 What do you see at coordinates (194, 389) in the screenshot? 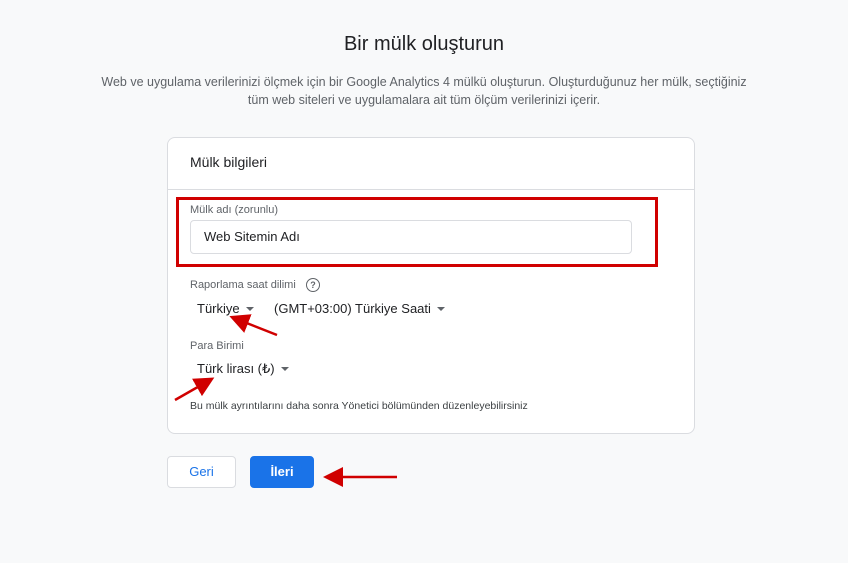
I see `arrow-to-currency` at bounding box center [194, 389].